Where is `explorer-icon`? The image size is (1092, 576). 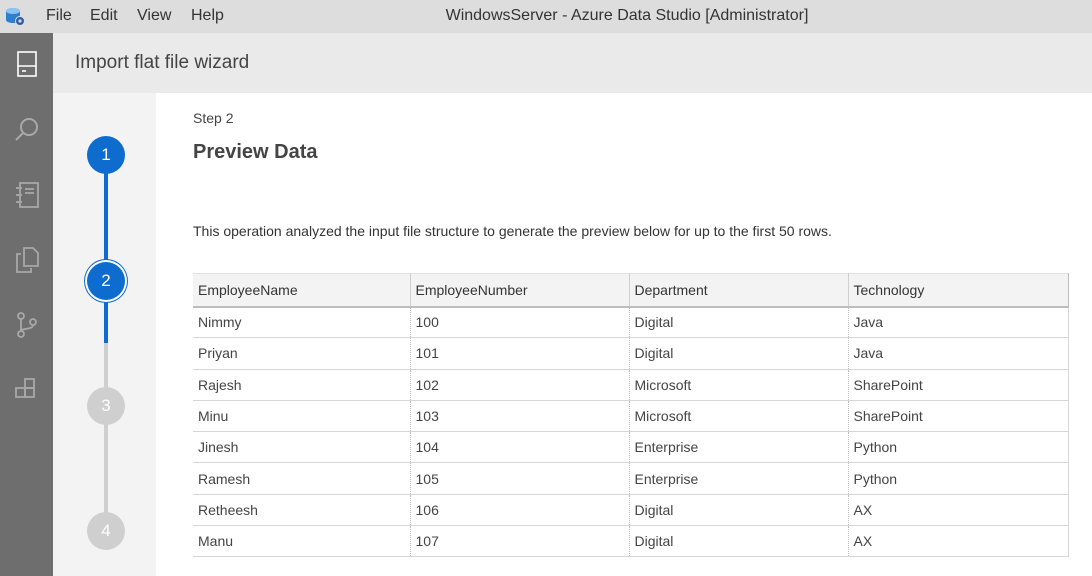 explorer-icon is located at coordinates (26, 259).